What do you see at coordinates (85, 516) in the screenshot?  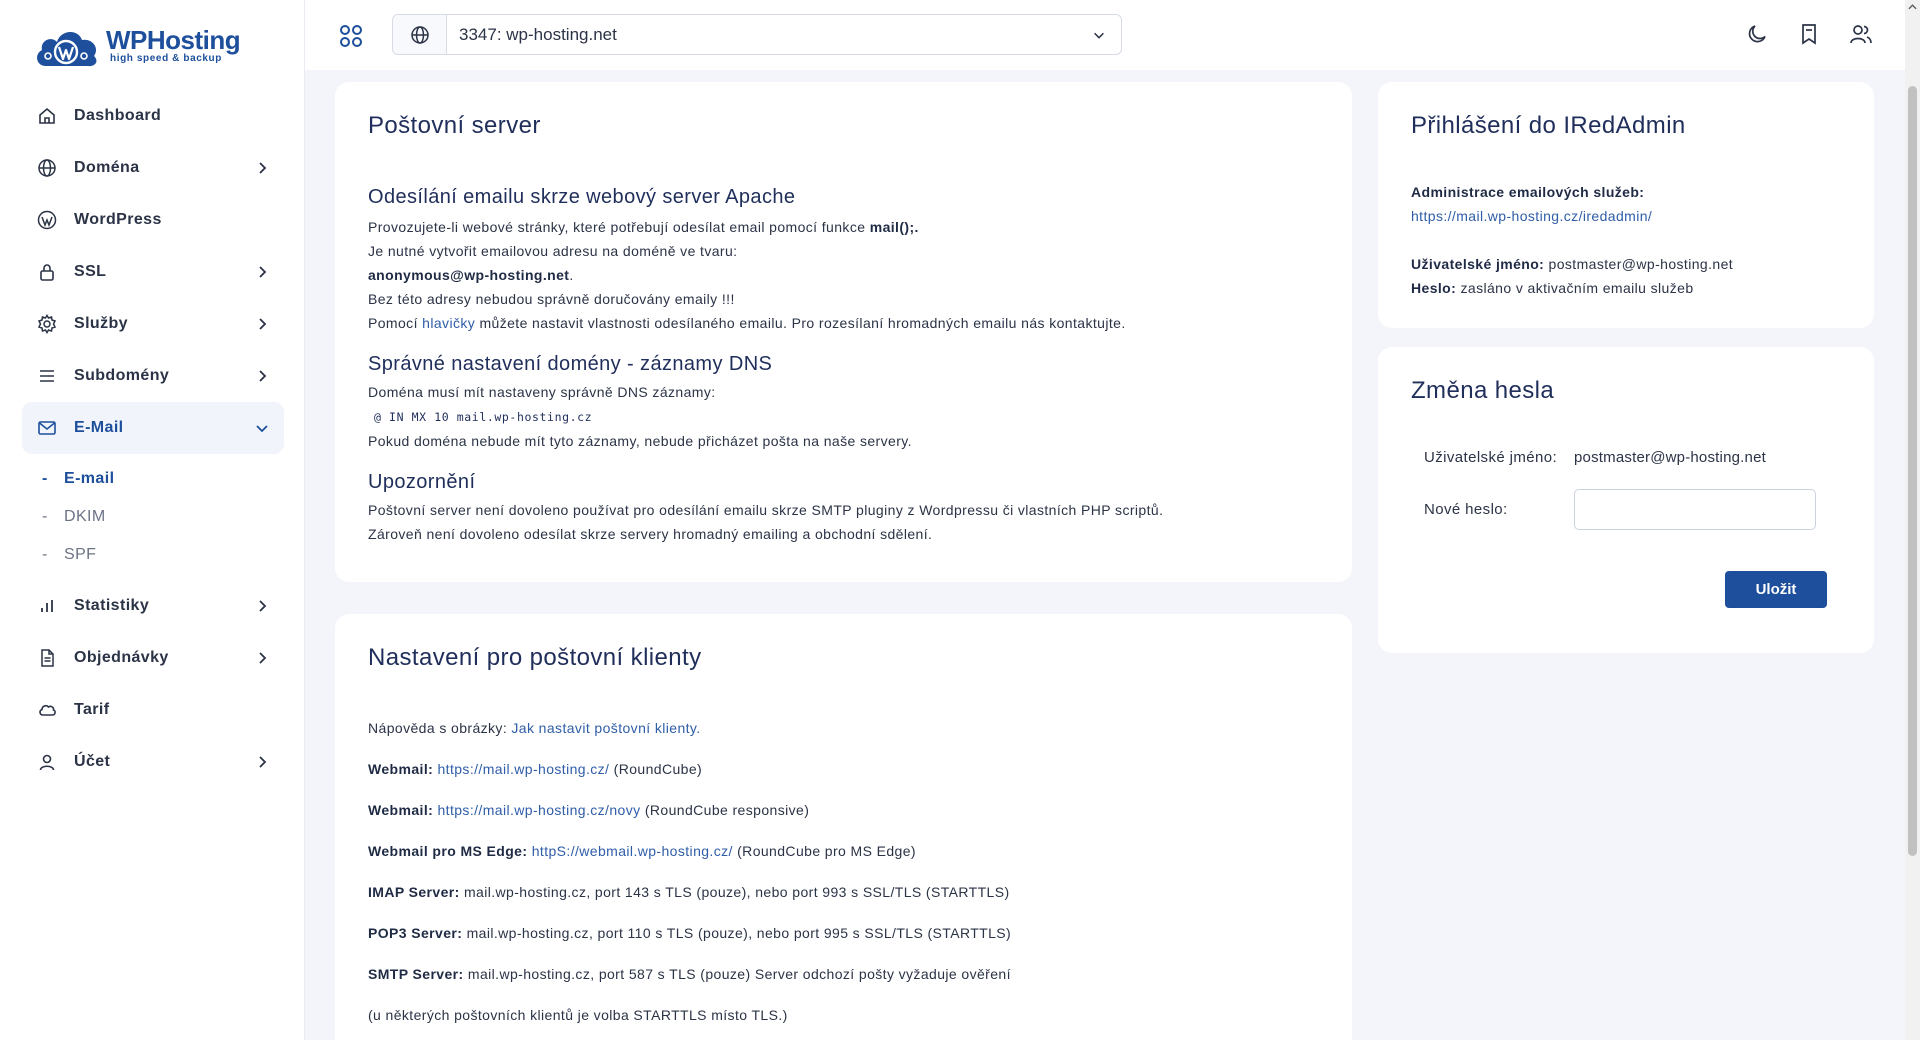 I see `submenu-item-label: DKIM` at bounding box center [85, 516].